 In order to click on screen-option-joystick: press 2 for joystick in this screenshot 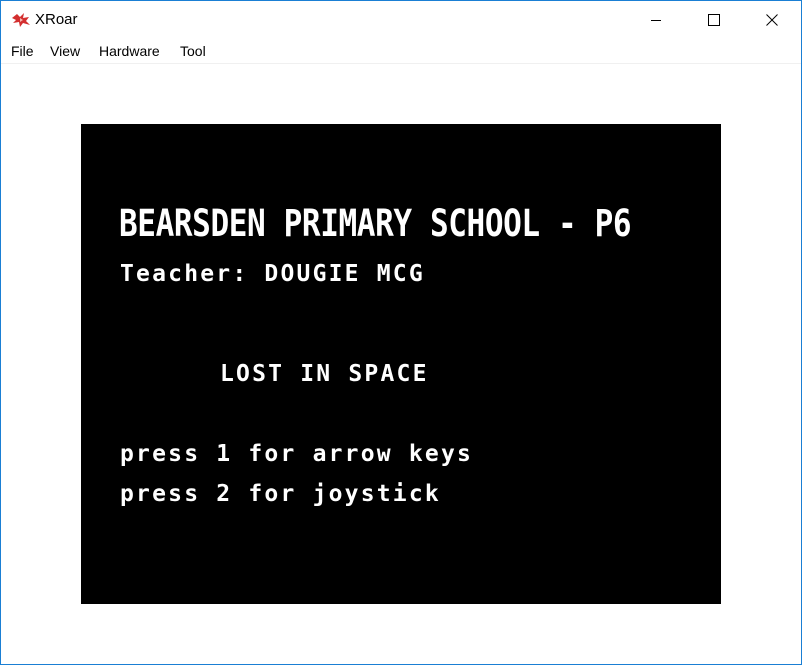, I will do `click(280, 494)`.